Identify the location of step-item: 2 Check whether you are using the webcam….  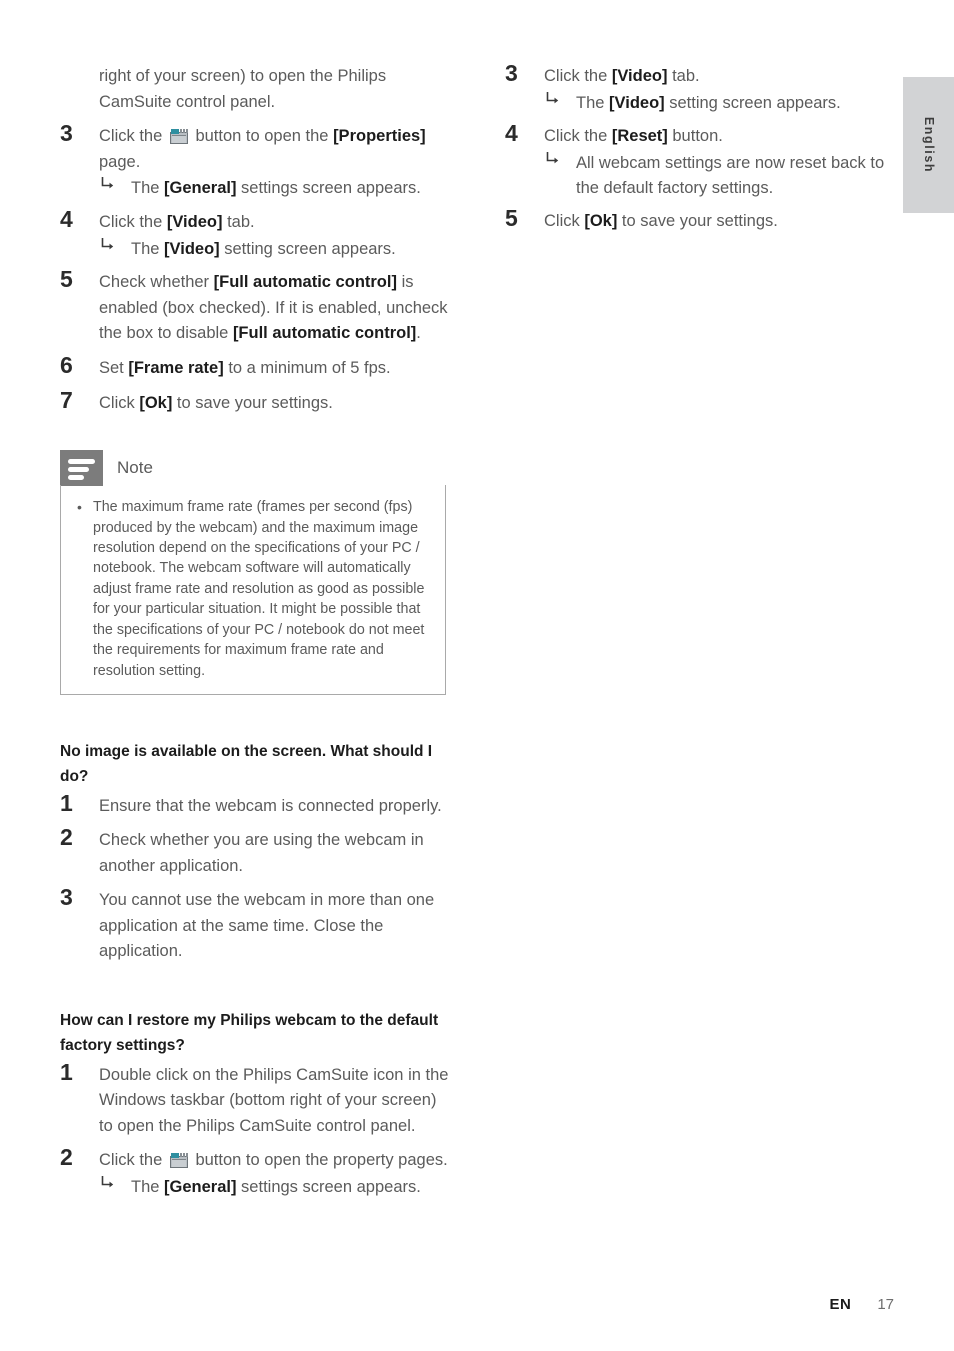
(256, 851).